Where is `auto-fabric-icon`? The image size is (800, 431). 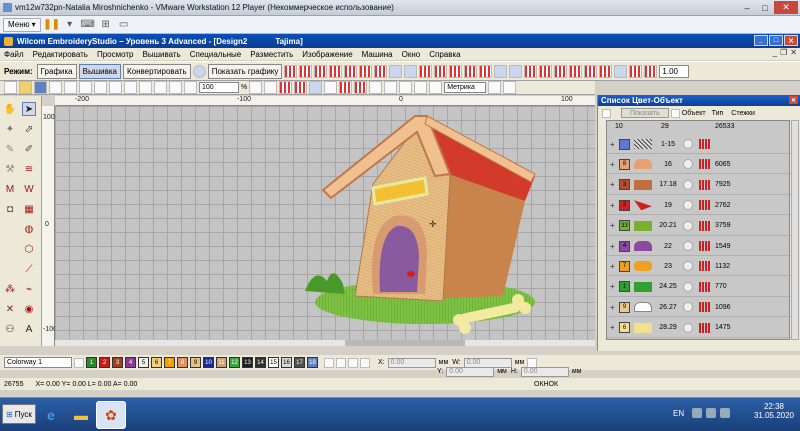
auto-fabric-icon is located at coordinates (546, 71).